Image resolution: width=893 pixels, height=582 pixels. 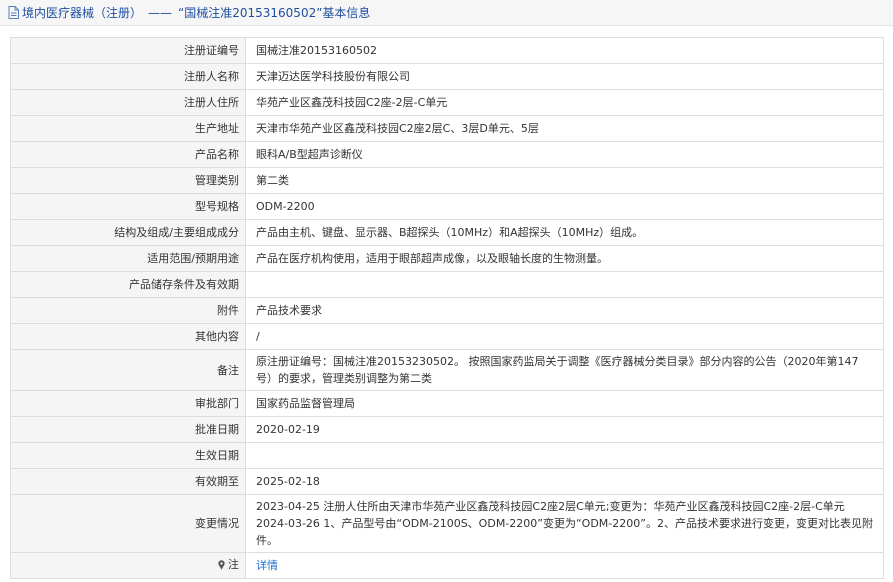 I want to click on table-row: 有效期至 2025-02-18, so click(x=447, y=481).